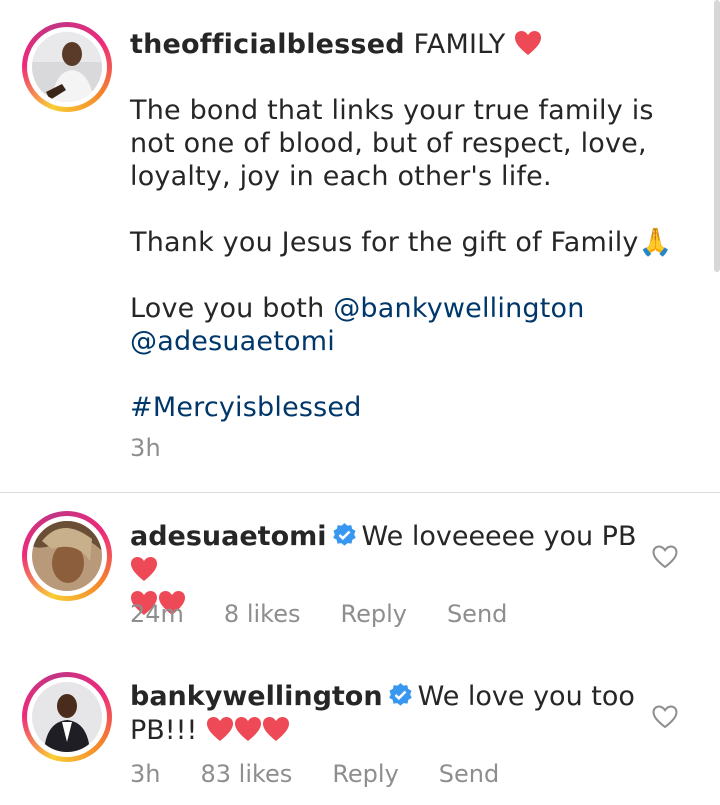 The height and width of the screenshot is (805, 720). What do you see at coordinates (655, 242) in the screenshot?
I see `praying-hands-emoji: 🙏` at bounding box center [655, 242].